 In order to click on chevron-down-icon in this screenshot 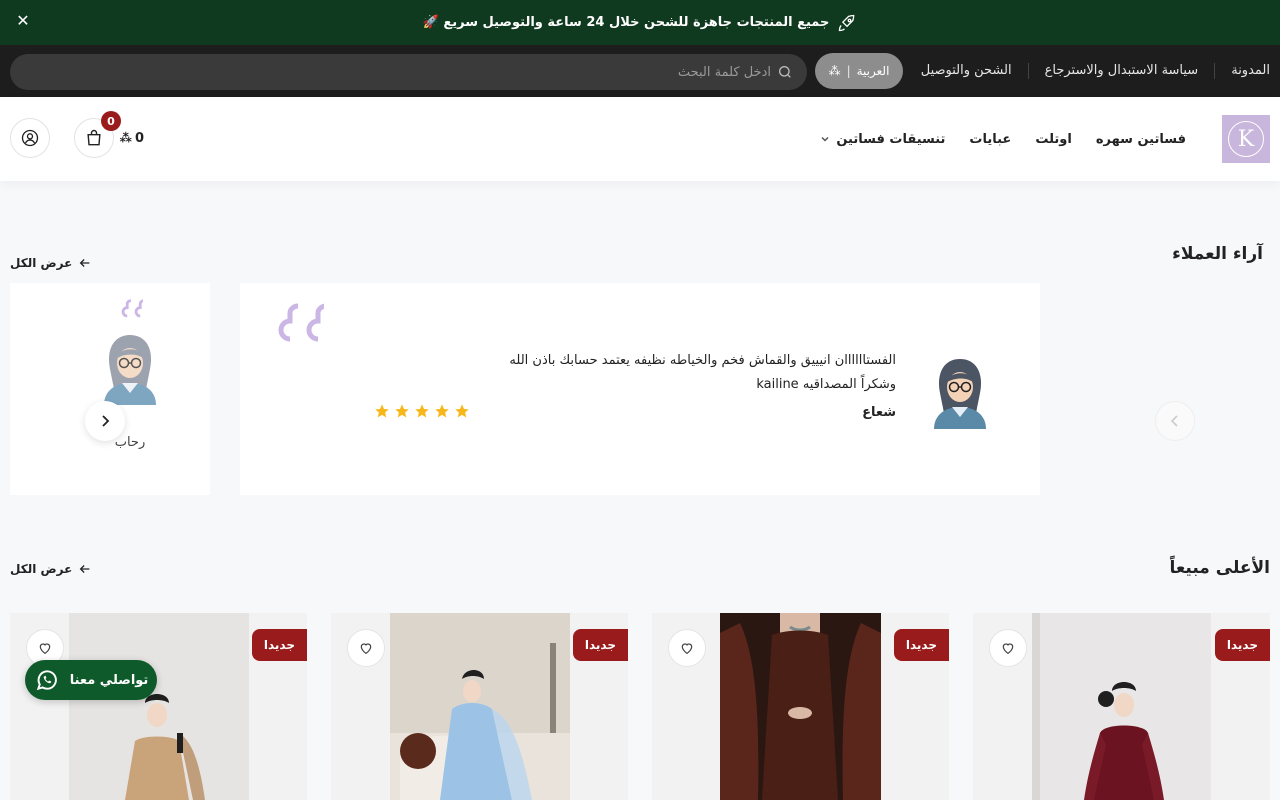, I will do `click(825, 139)`.